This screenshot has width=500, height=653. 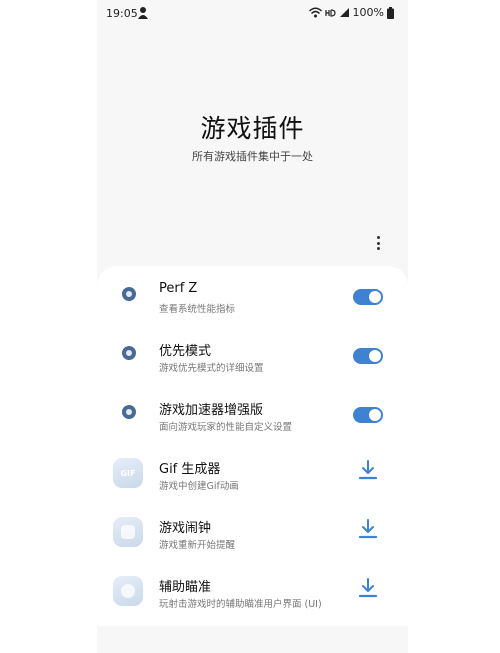 What do you see at coordinates (252, 156) in the screenshot?
I see `page-subtitle: 所有游戏插件集中于一处` at bounding box center [252, 156].